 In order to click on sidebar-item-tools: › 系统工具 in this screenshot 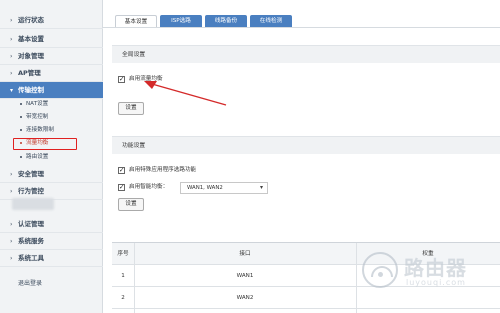, I will do `click(51, 258)`.